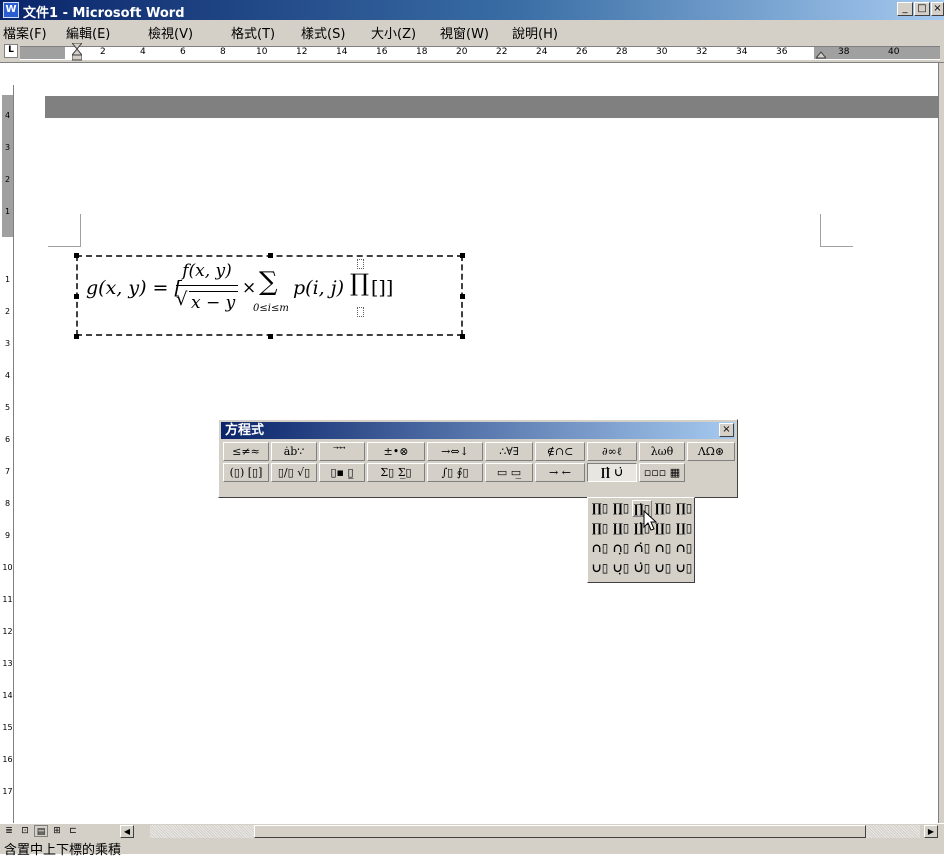 Image resolution: width=944 pixels, height=858 pixels. Describe the element at coordinates (621, 548) in the screenshot. I see `palette-template-button: ∩̣▯` at that location.